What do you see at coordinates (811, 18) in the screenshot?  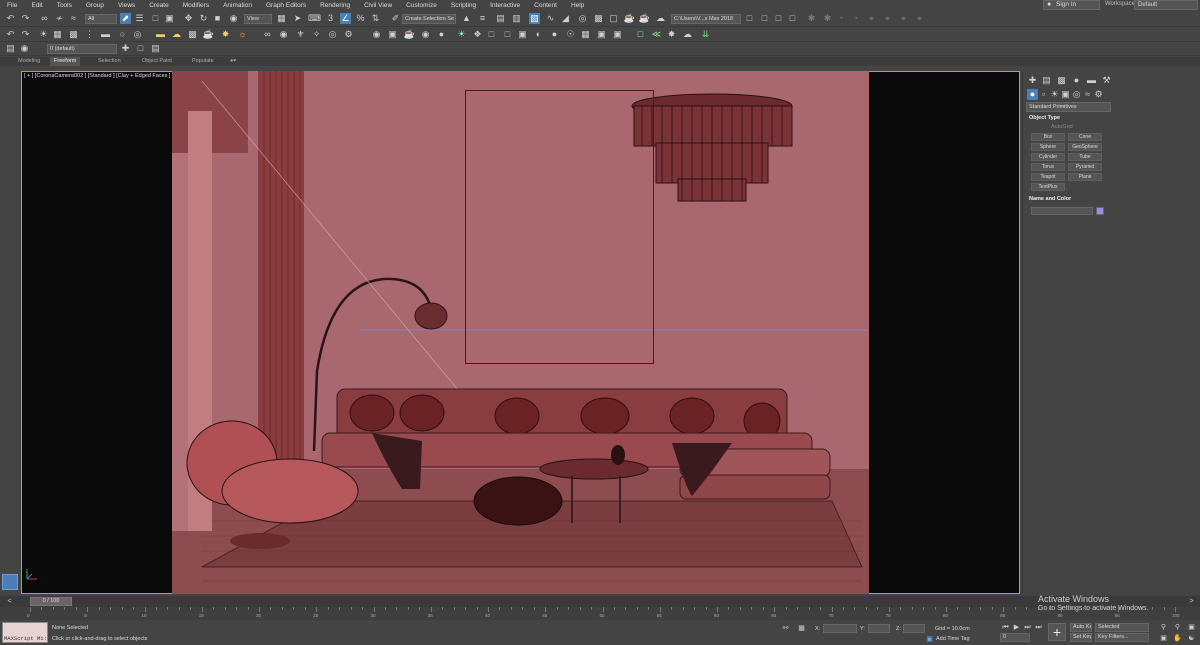 I see `dim-tool-icon: ✱` at bounding box center [811, 18].